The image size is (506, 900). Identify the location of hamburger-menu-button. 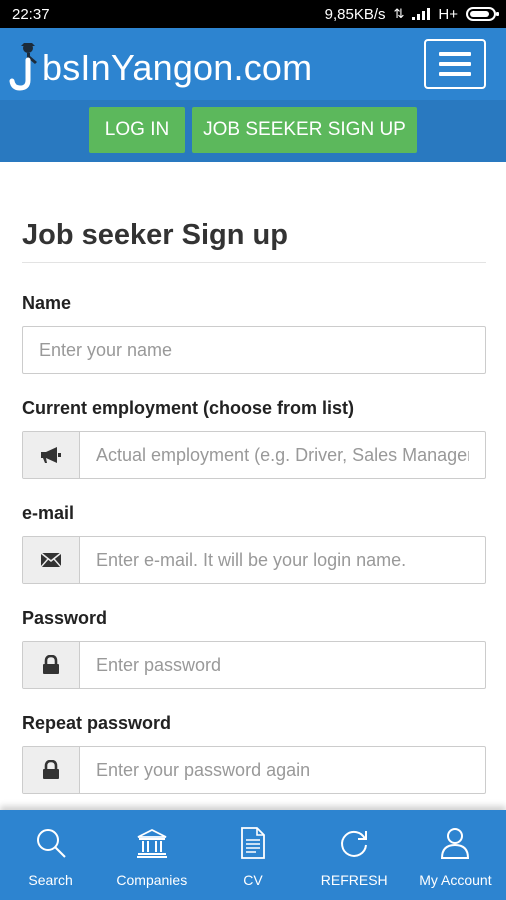
(455, 64).